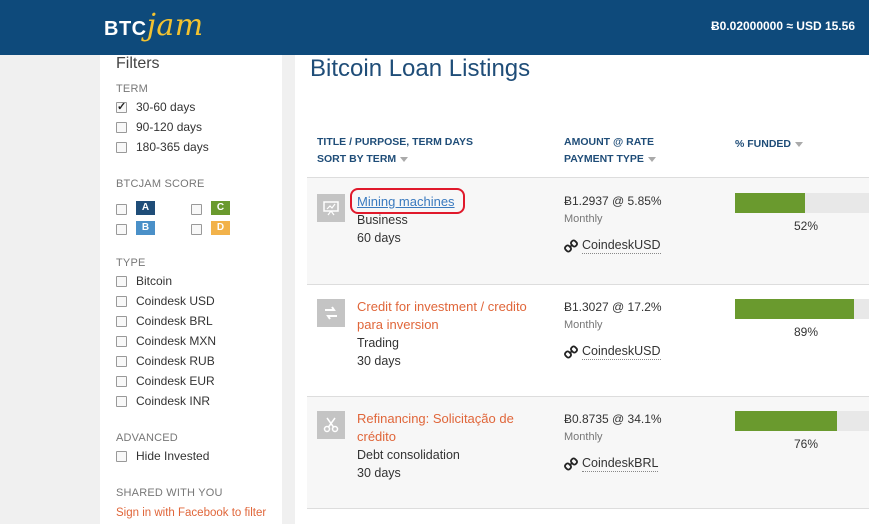 Image resolution: width=869 pixels, height=524 pixels. I want to click on logo-jam-text: jam, so click(175, 25).